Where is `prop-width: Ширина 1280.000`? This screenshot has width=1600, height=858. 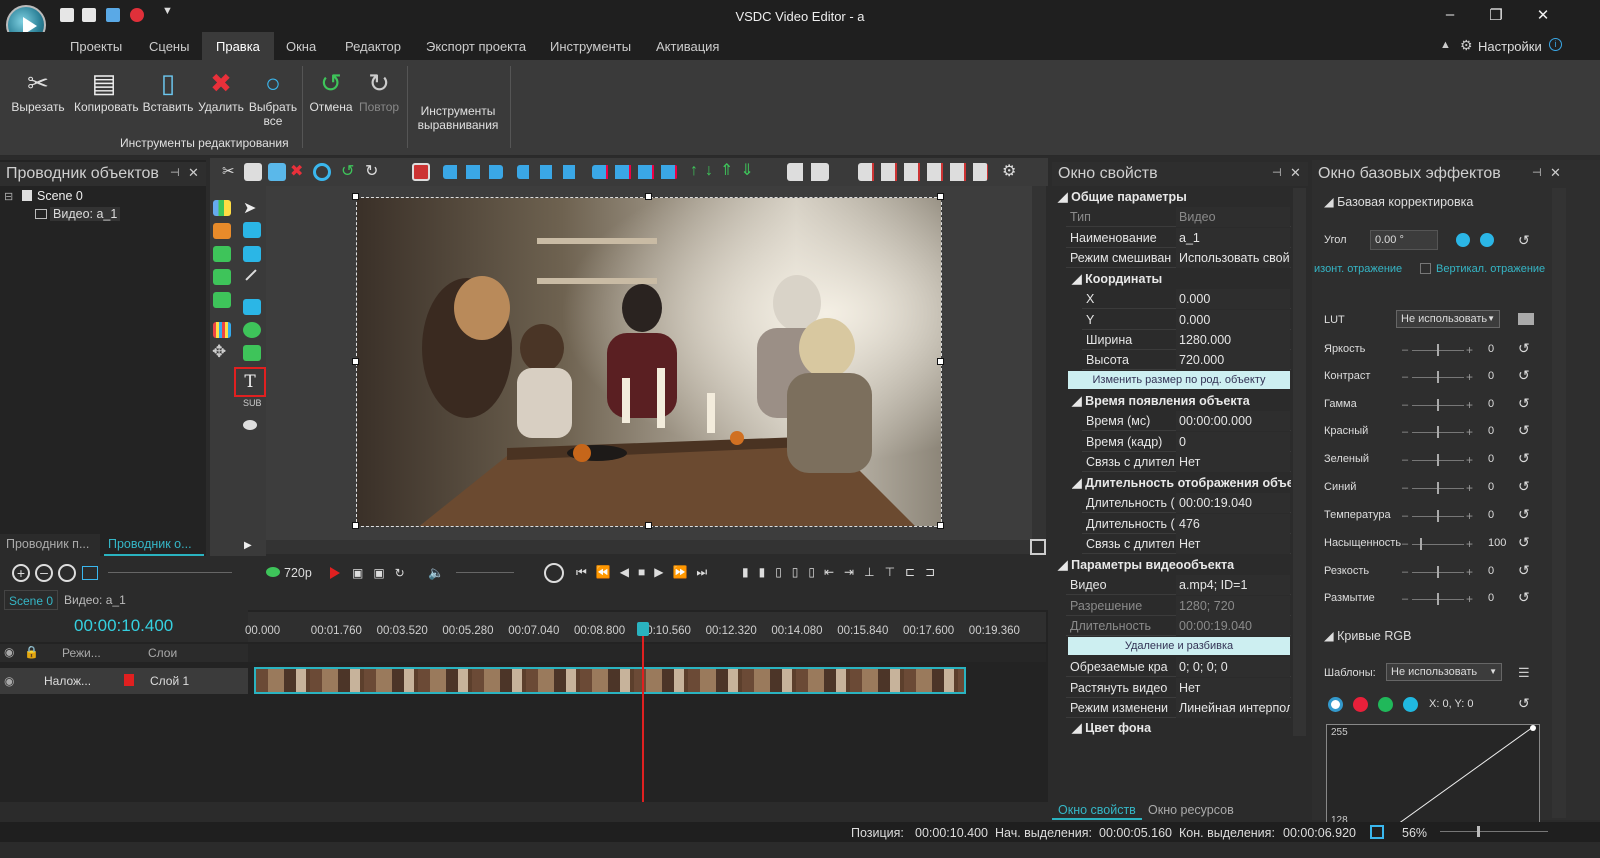
prop-width: Ширина 1280.000 is located at coordinates (1186, 340).